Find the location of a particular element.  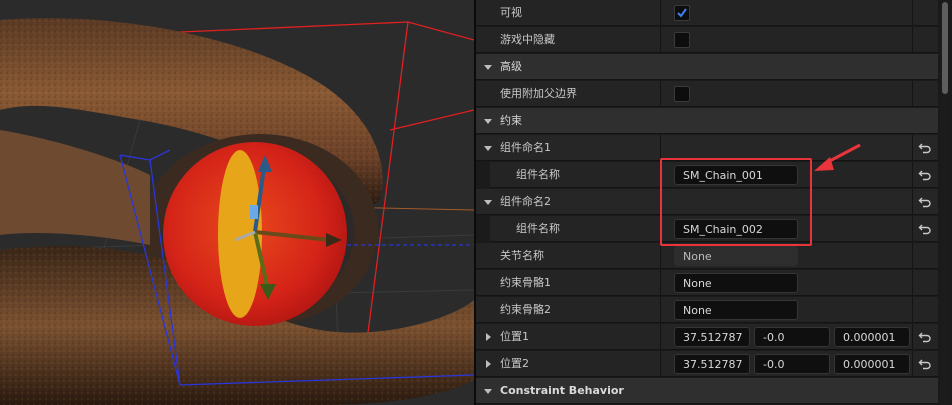

bone2-label: 约束骨骼2 is located at coordinates (525, 309).